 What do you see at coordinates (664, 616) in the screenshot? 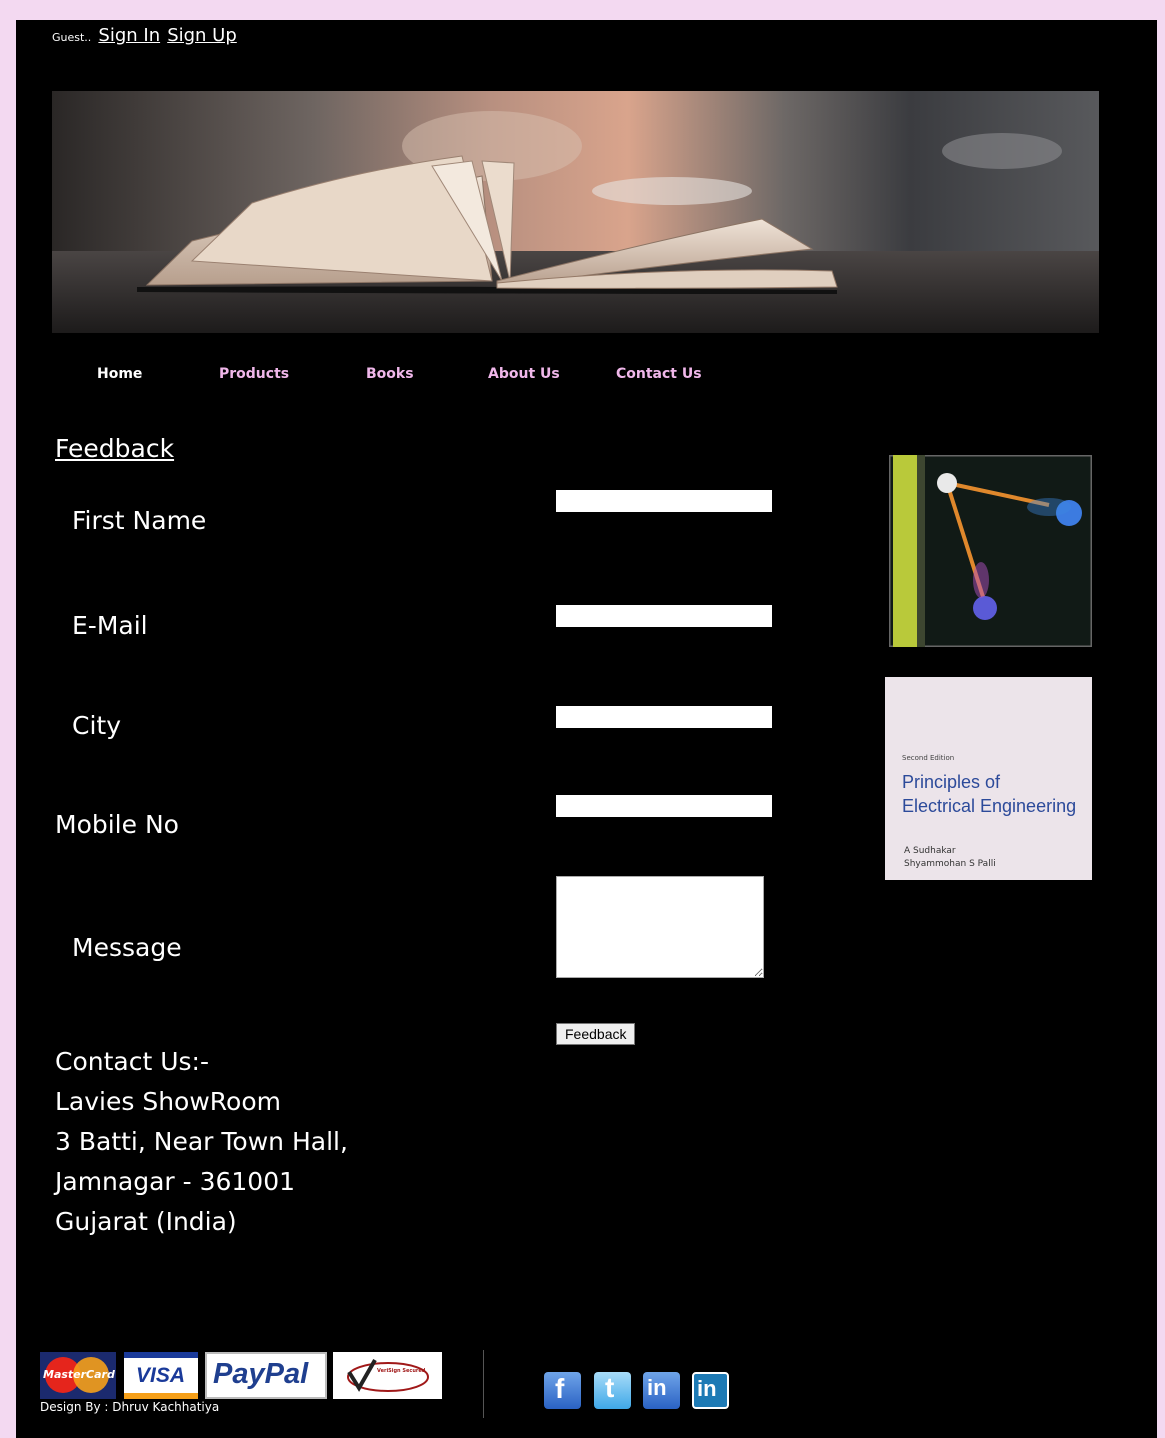
I see `email-input` at bounding box center [664, 616].